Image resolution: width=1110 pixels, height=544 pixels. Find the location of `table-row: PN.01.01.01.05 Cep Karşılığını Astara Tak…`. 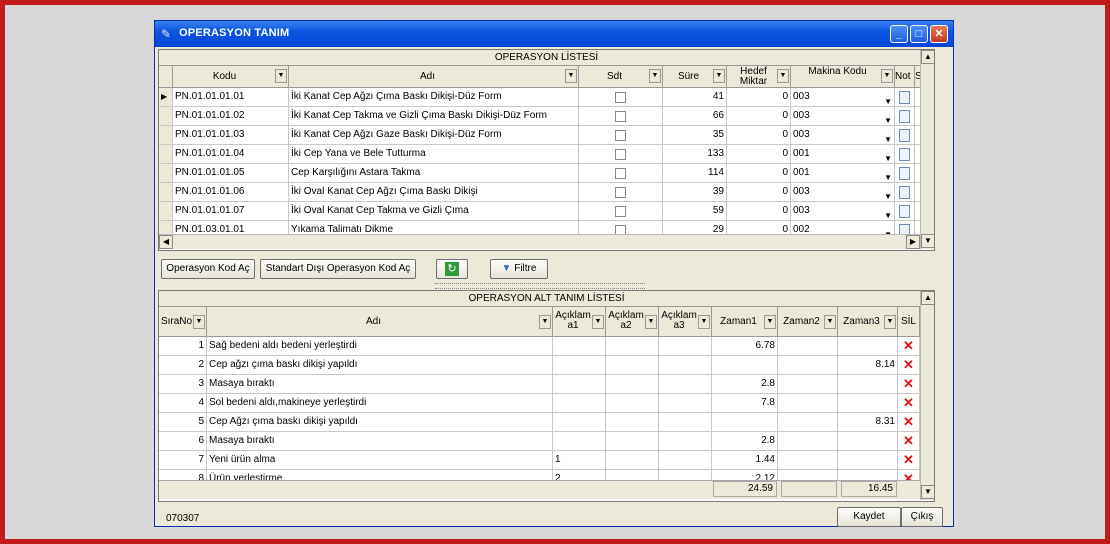

table-row: PN.01.01.01.05 Cep Karşılığını Astara Tak… is located at coordinates (546, 173).